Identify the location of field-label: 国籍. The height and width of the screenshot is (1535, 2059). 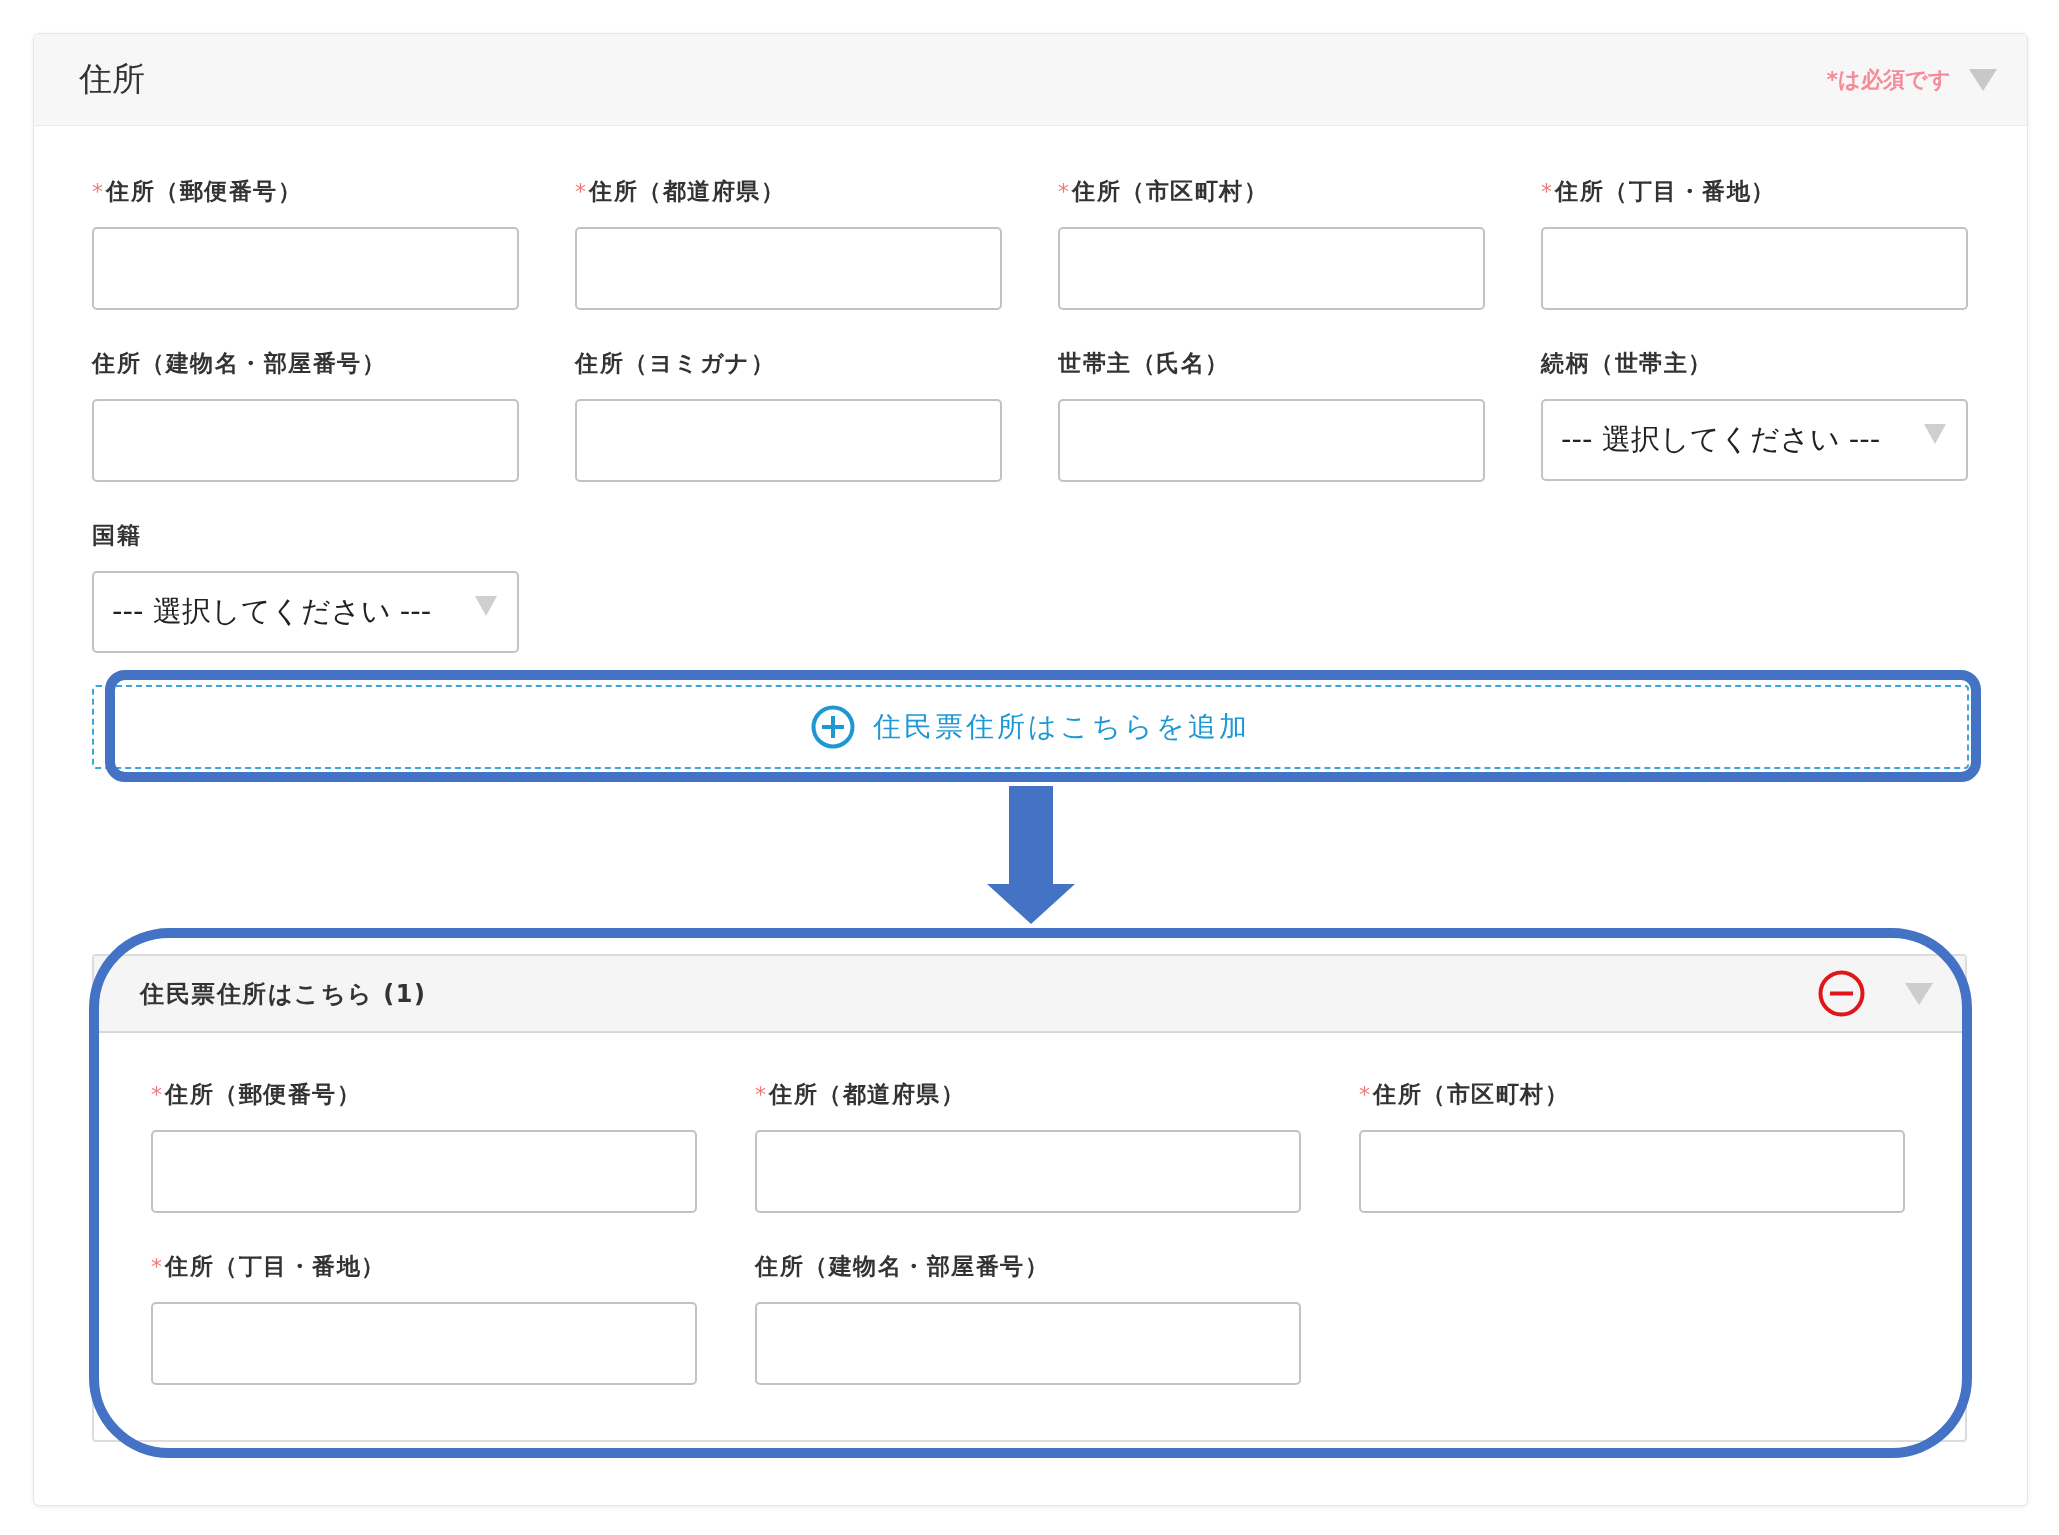
(116, 535).